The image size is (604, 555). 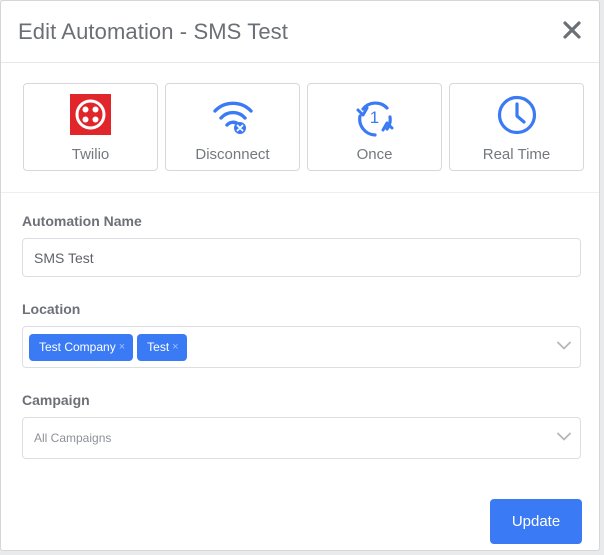 I want to click on card-label: Once, so click(x=374, y=154).